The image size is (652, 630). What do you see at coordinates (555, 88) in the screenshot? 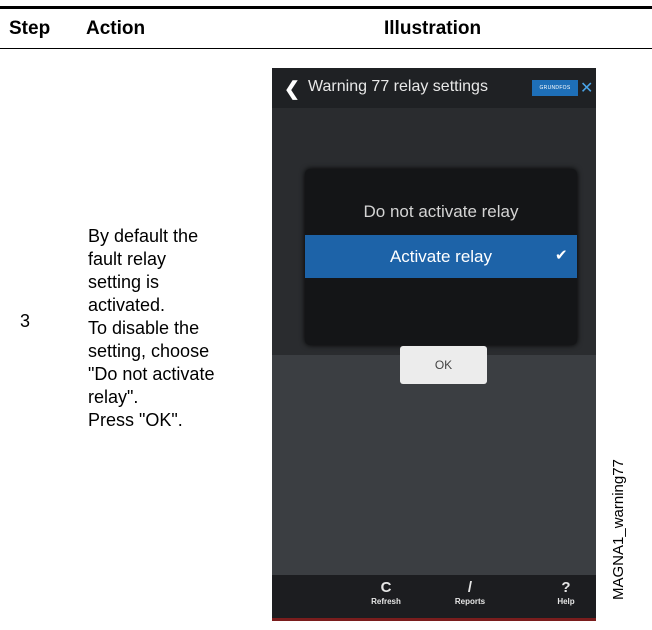
I see `grundfos-logo: GRUNDFOS` at bounding box center [555, 88].